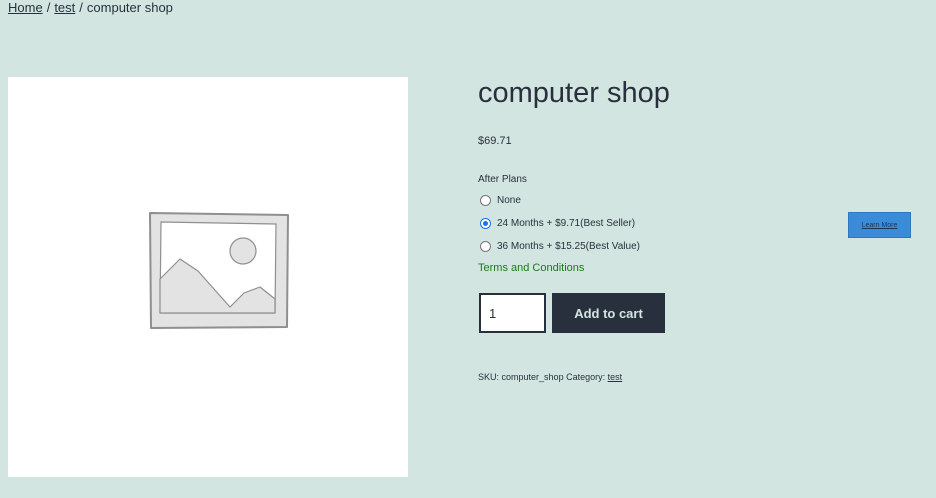  What do you see at coordinates (502, 179) in the screenshot?
I see `plans-heading: After Plans` at bounding box center [502, 179].